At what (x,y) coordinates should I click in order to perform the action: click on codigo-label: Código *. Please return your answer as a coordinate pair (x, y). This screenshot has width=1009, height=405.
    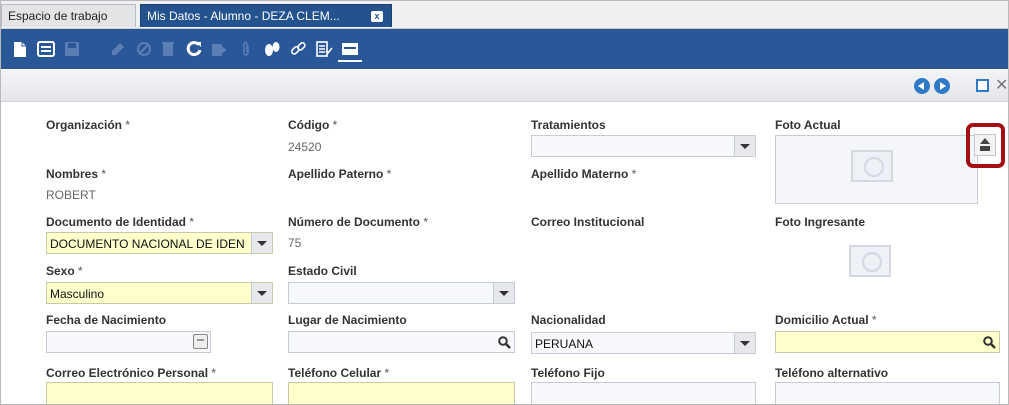
    Looking at the image, I should click on (313, 125).